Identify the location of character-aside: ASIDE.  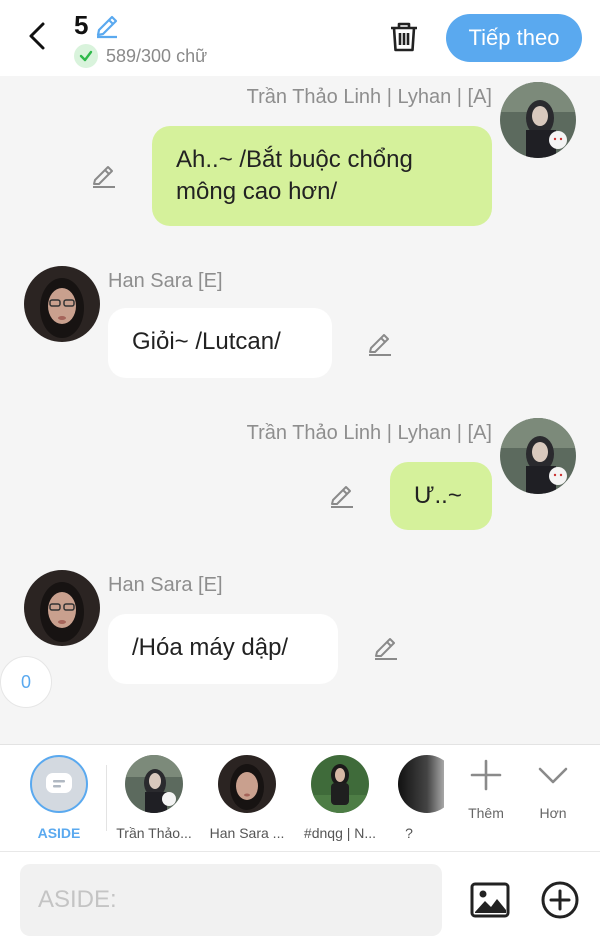
(59, 798).